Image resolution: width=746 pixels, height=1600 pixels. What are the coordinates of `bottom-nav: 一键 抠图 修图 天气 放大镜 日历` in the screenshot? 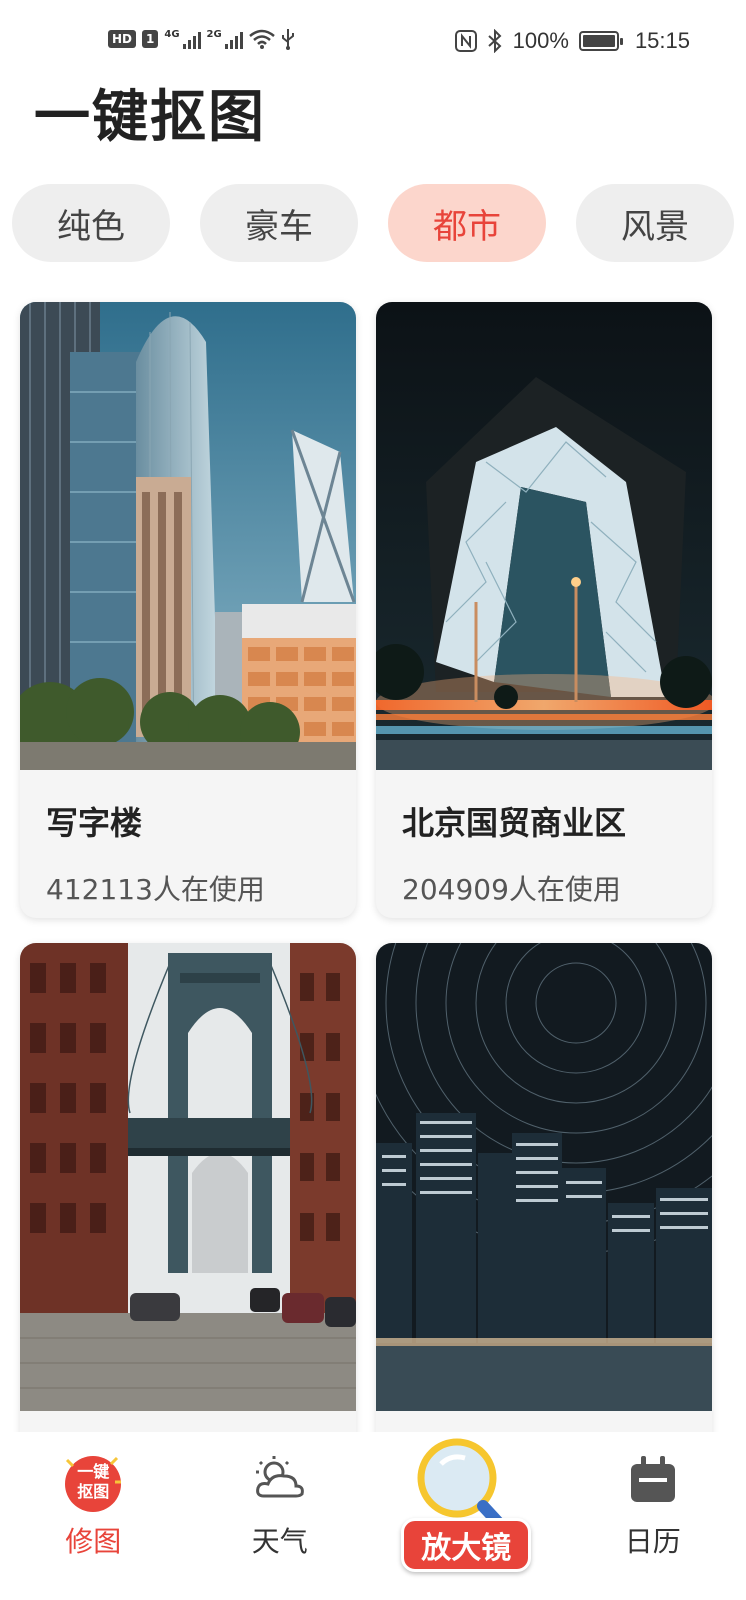 It's located at (373, 1516).